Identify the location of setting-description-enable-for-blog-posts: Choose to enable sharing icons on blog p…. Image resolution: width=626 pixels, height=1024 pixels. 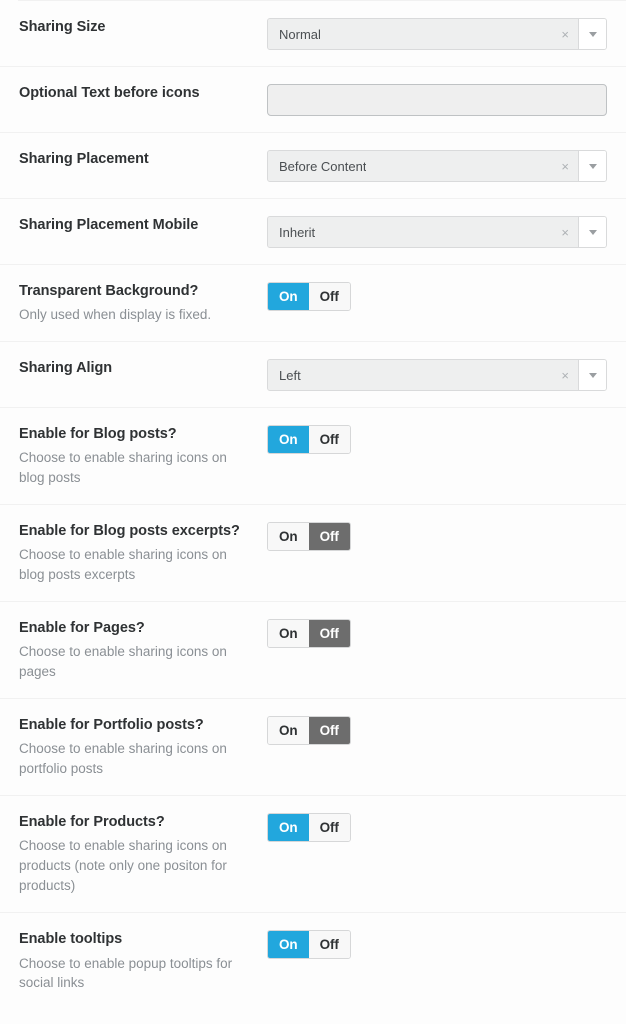
(123, 468).